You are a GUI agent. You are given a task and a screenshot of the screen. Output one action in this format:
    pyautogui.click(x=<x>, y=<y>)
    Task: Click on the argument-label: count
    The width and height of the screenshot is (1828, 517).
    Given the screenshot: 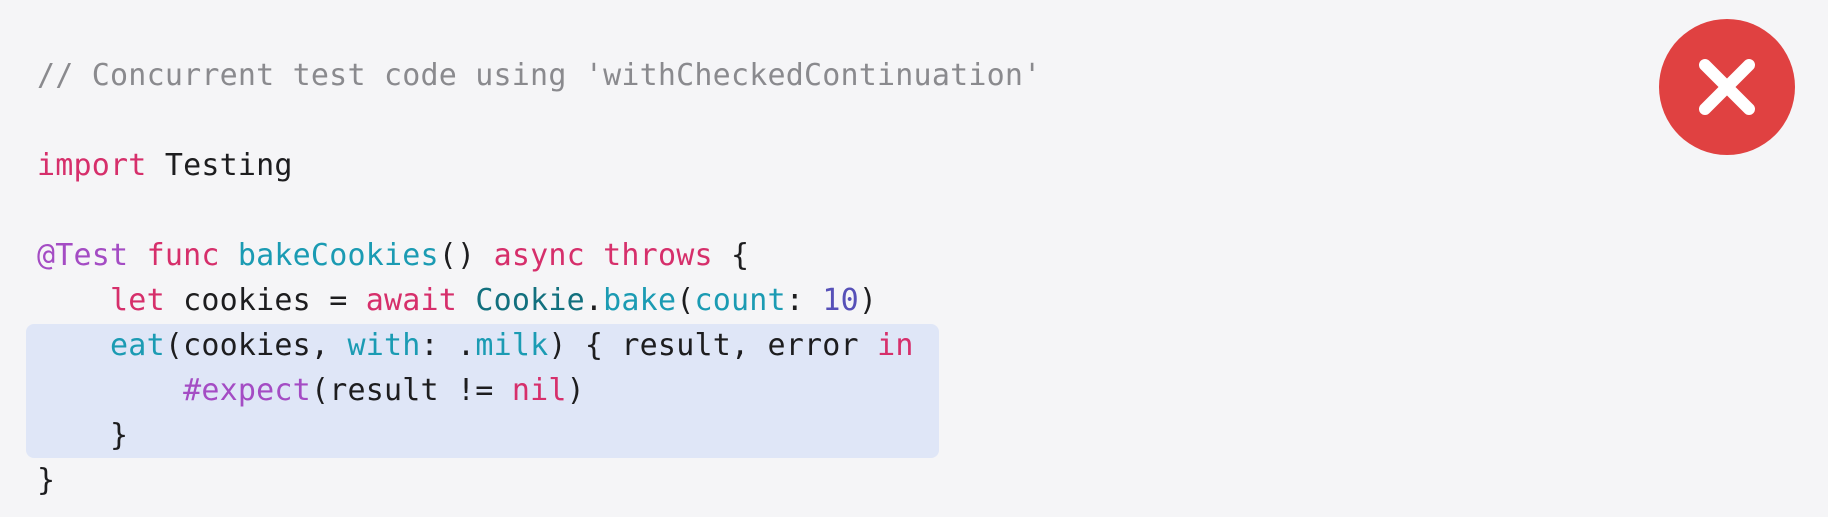 What is the action you would take?
    pyautogui.click(x=740, y=300)
    